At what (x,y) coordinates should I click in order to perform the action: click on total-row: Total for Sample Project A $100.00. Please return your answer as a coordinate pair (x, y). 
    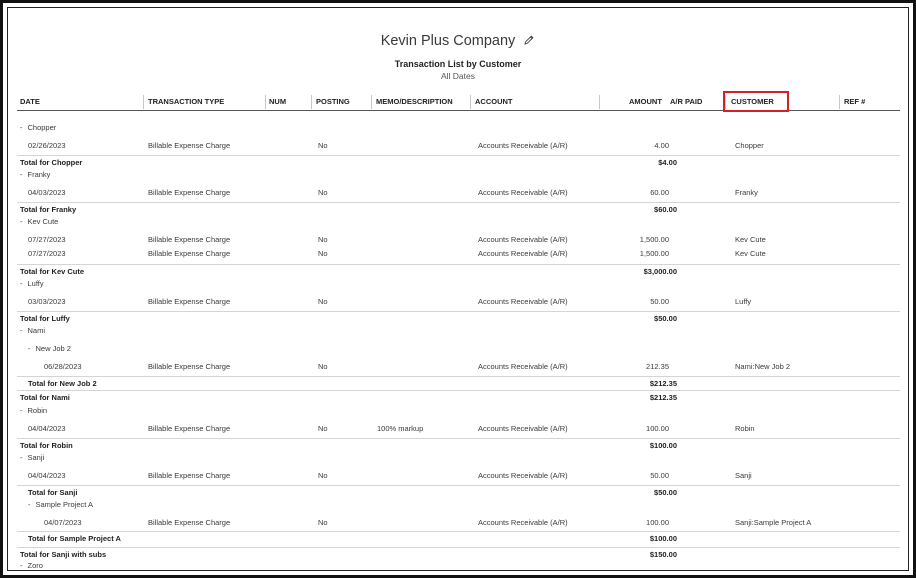
    Looking at the image, I should click on (458, 538).